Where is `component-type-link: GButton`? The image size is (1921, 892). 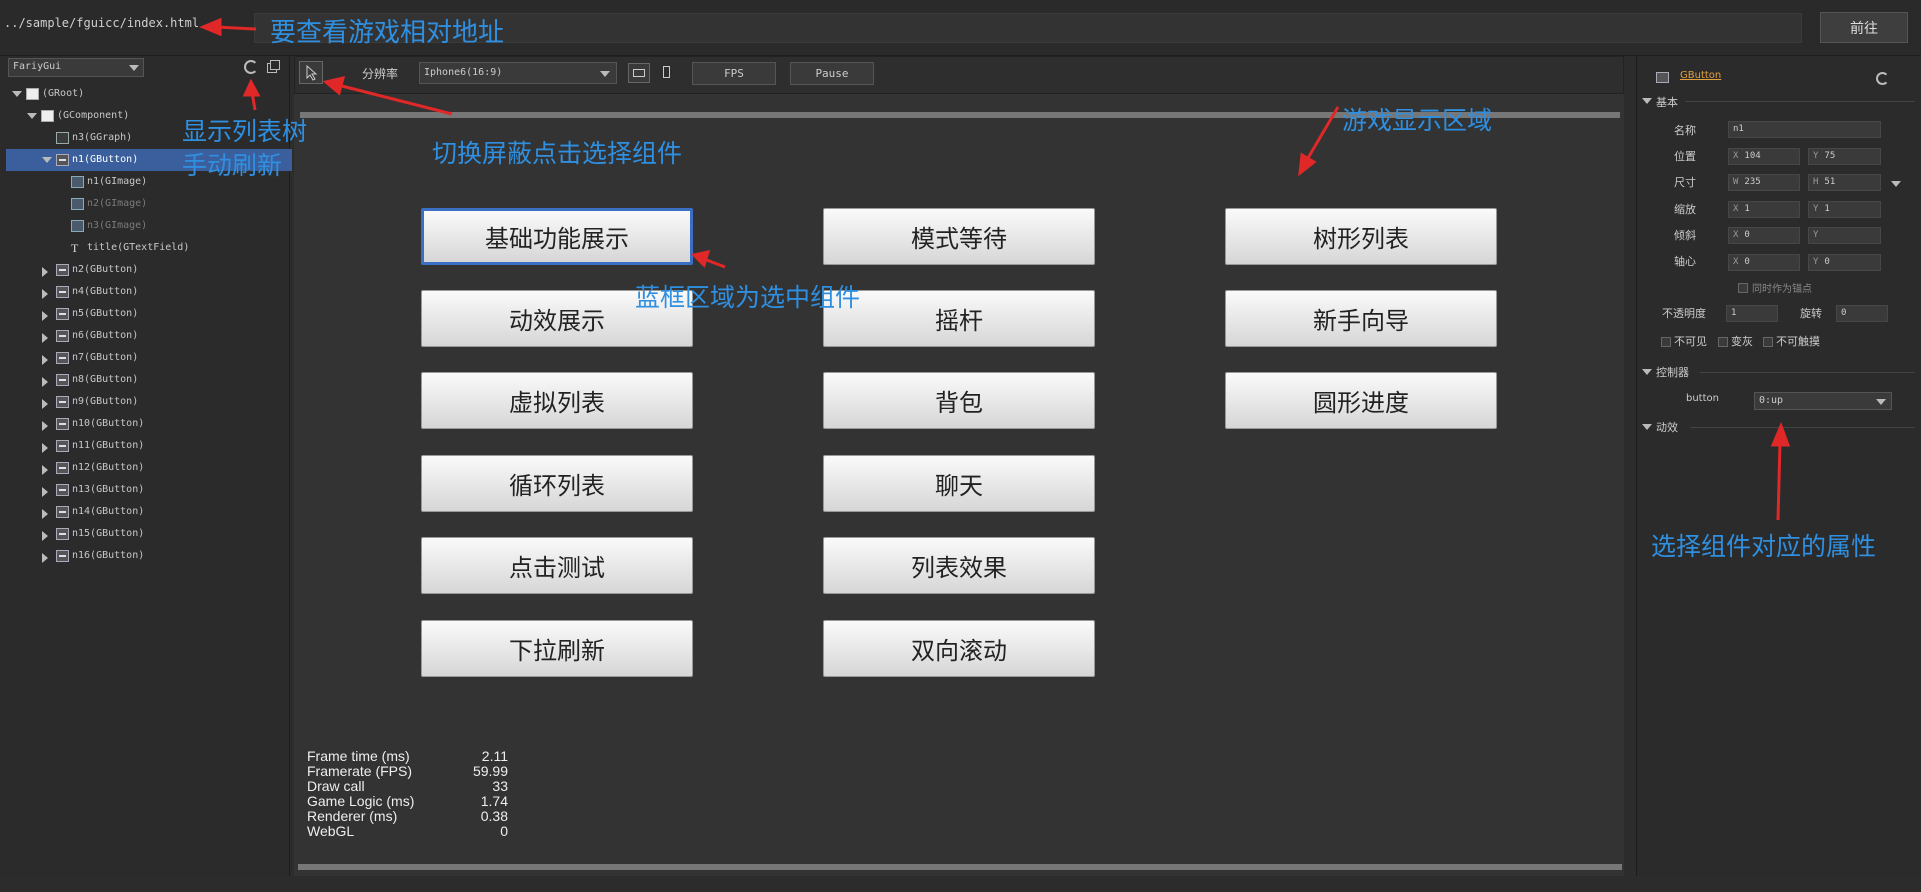
component-type-link: GButton is located at coordinates (1700, 75).